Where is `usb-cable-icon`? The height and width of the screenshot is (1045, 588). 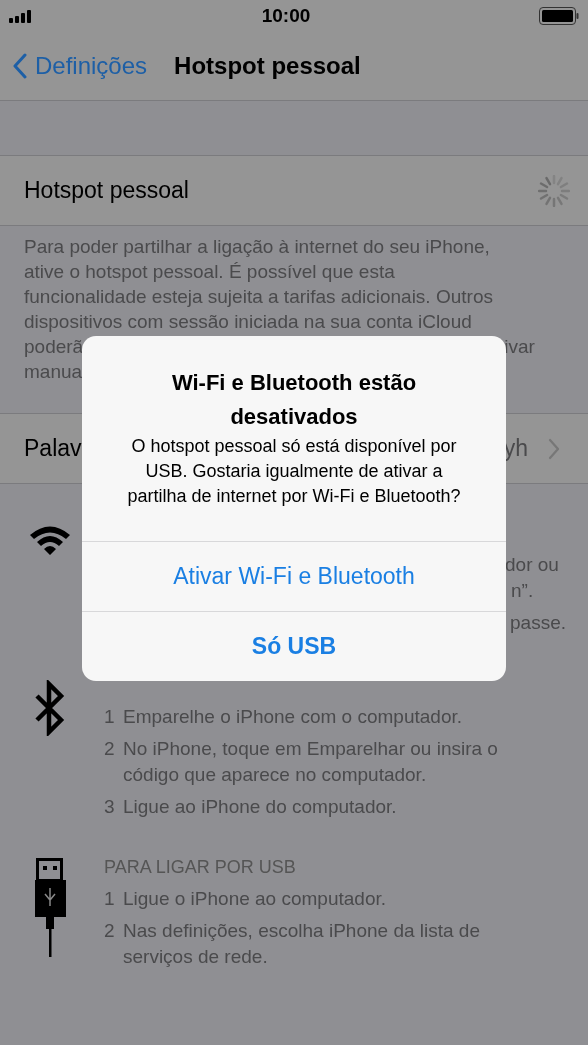
usb-cable-icon is located at coordinates (50, 908).